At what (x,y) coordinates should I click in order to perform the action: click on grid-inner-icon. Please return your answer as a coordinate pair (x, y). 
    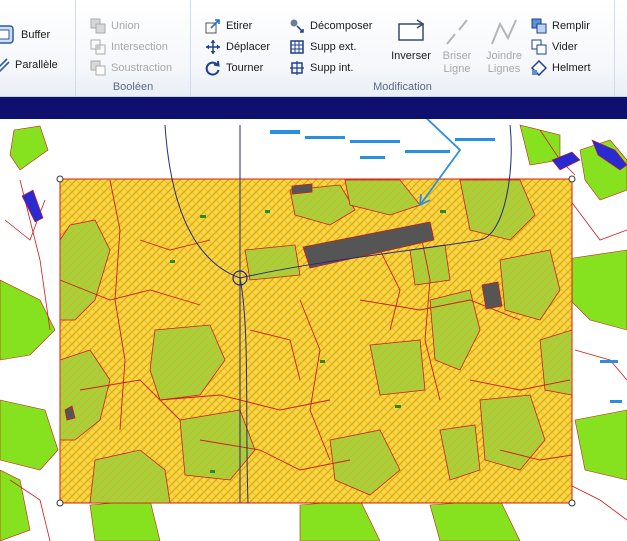
    Looking at the image, I should click on (297, 68).